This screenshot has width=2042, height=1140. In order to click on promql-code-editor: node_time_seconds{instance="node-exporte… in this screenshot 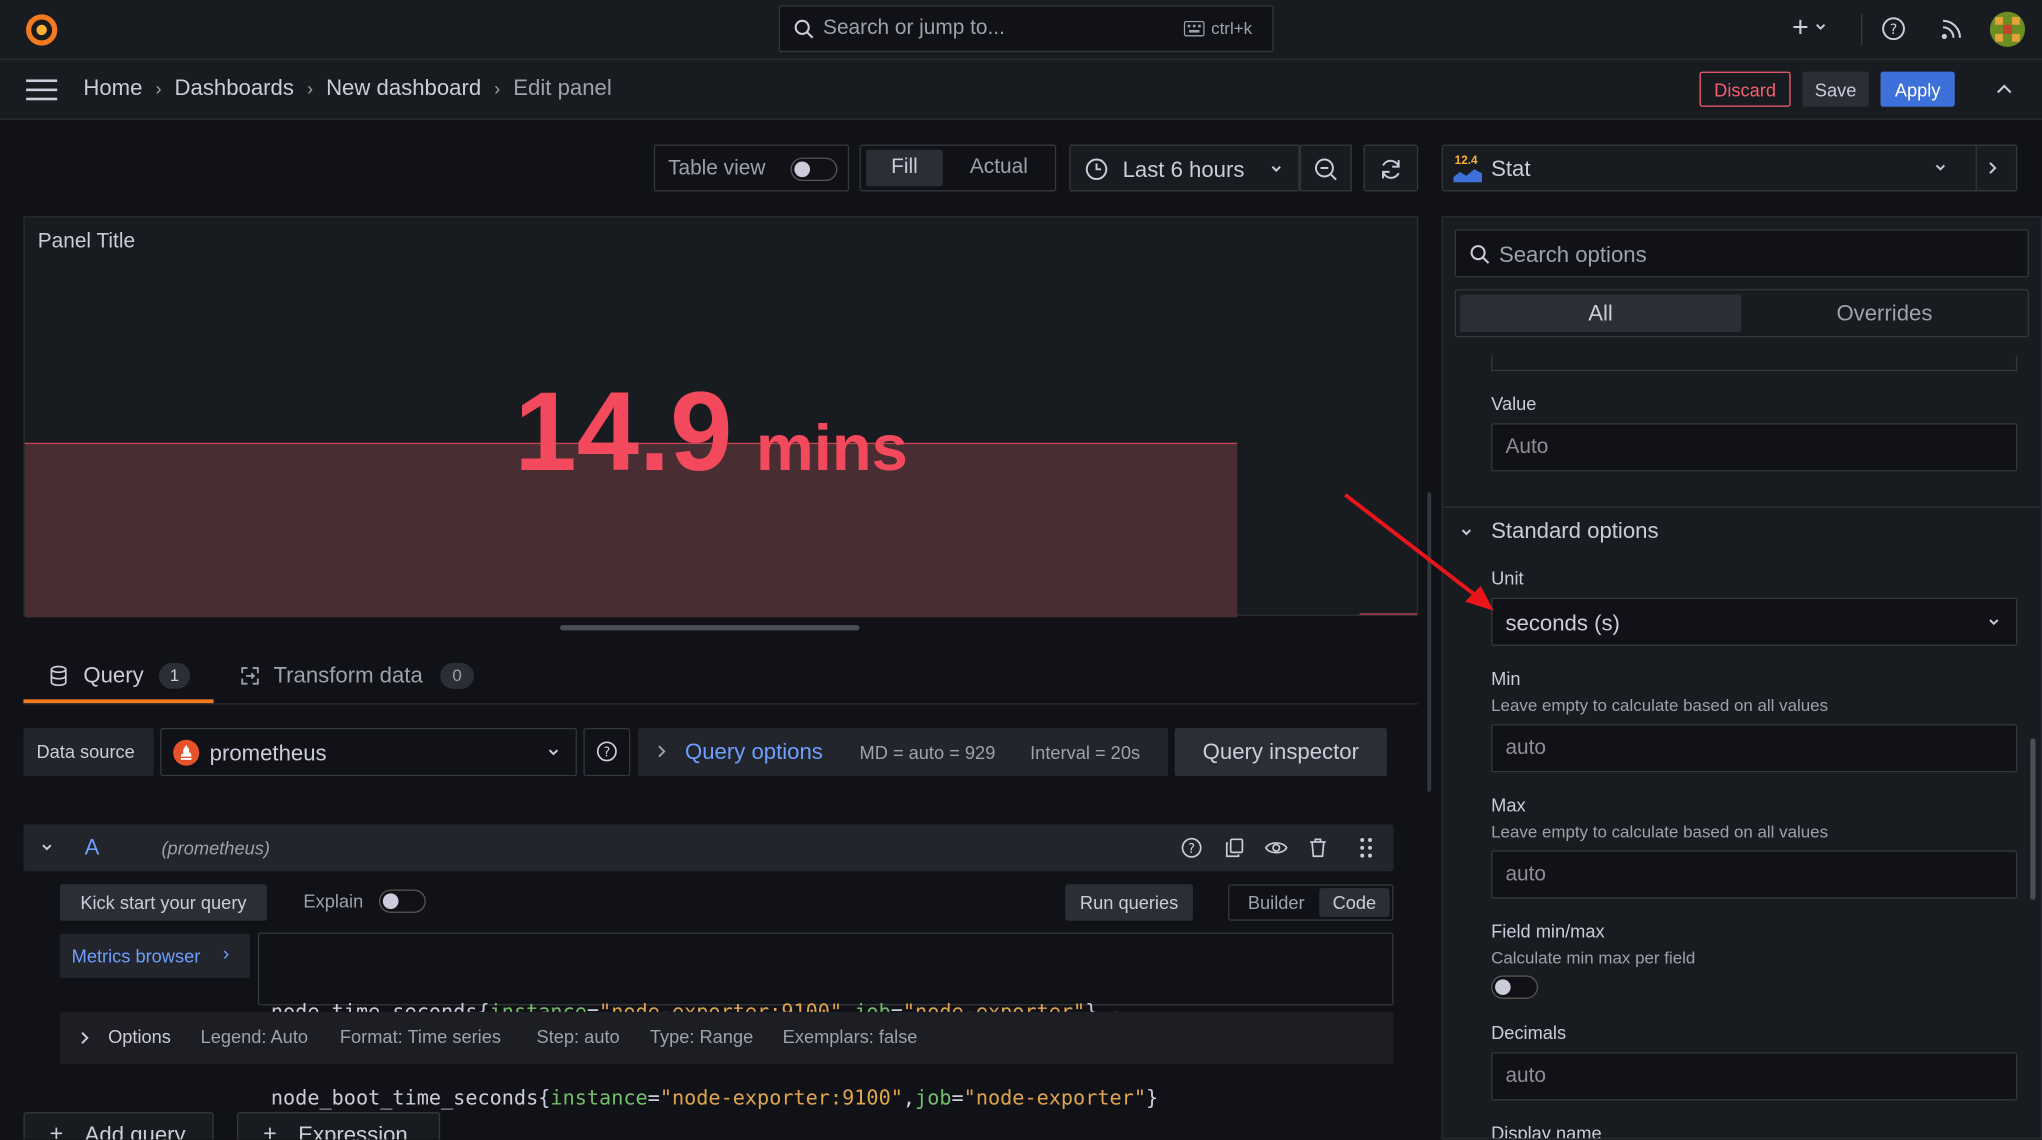, I will do `click(825, 1021)`.